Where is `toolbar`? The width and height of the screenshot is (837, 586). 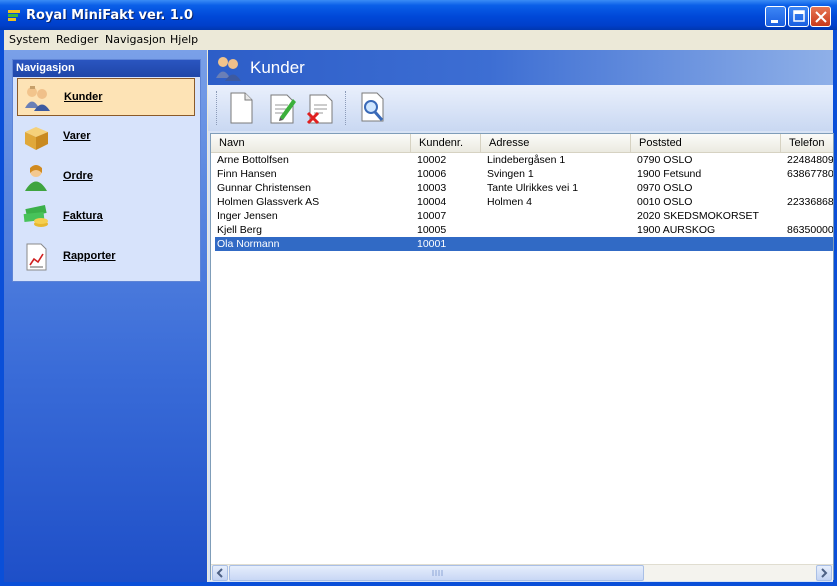 toolbar is located at coordinates (520, 108).